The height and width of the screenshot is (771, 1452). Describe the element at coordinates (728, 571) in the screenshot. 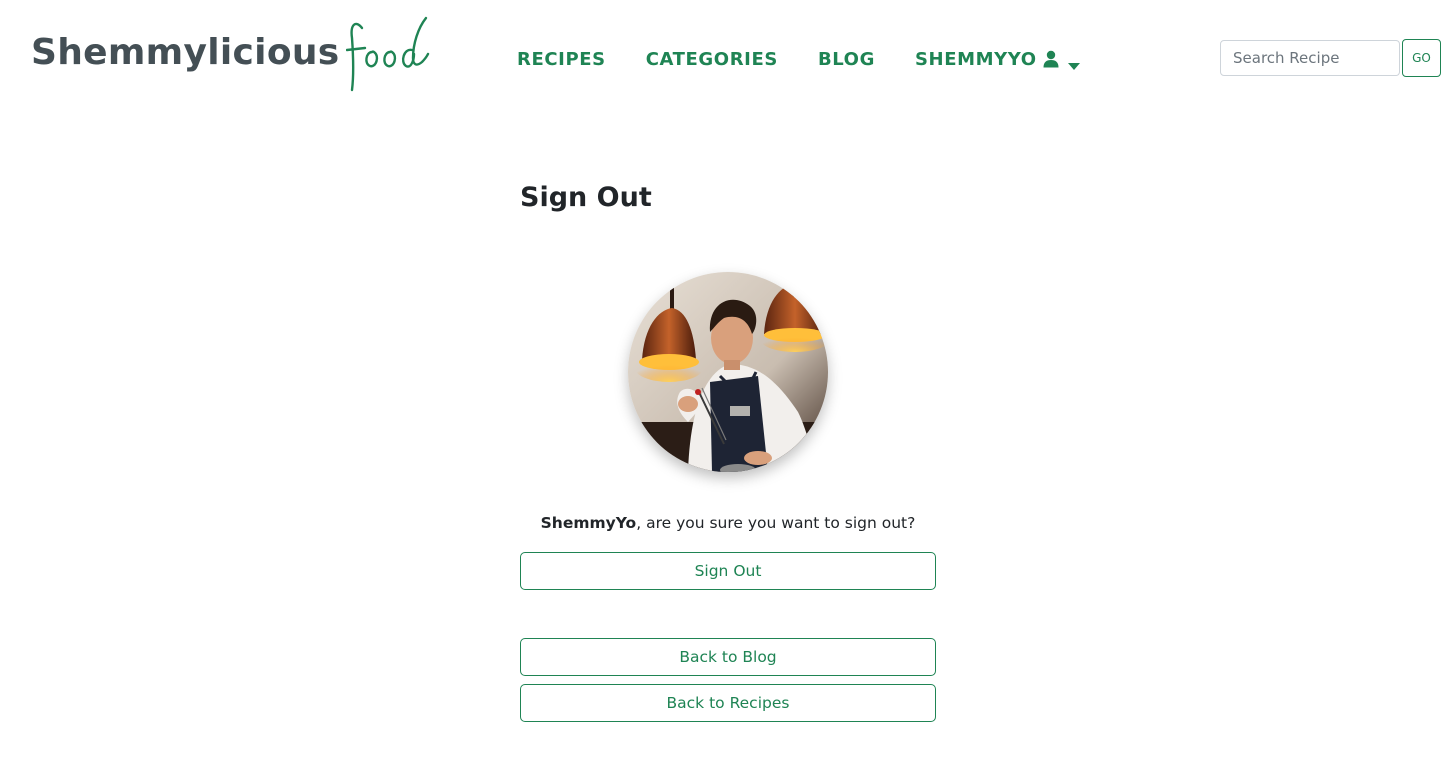

I see `sign-out-button: Sign Out` at that location.